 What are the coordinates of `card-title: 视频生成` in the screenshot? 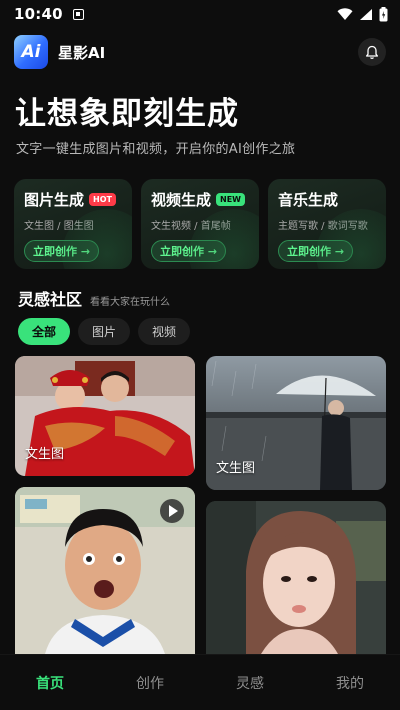 It's located at (181, 200).